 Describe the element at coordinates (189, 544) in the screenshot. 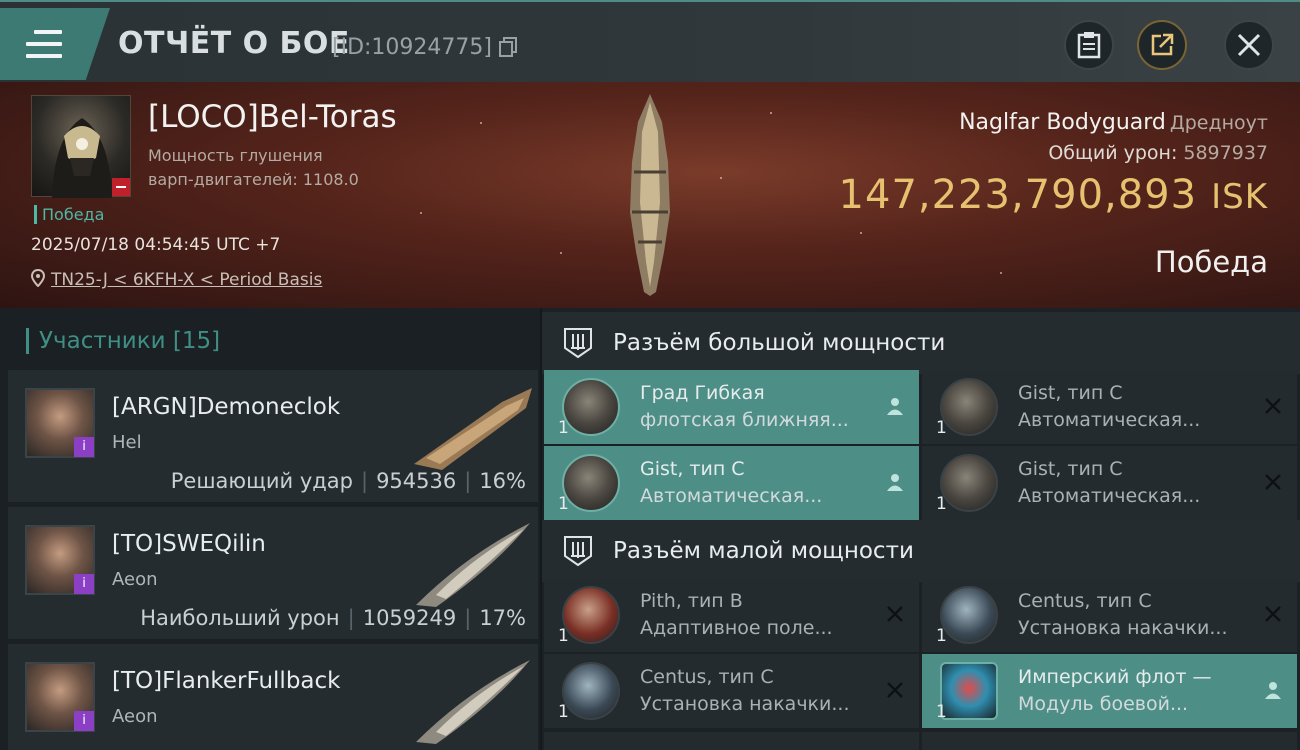

I see `participant-name: [TO]SWEQilin` at that location.